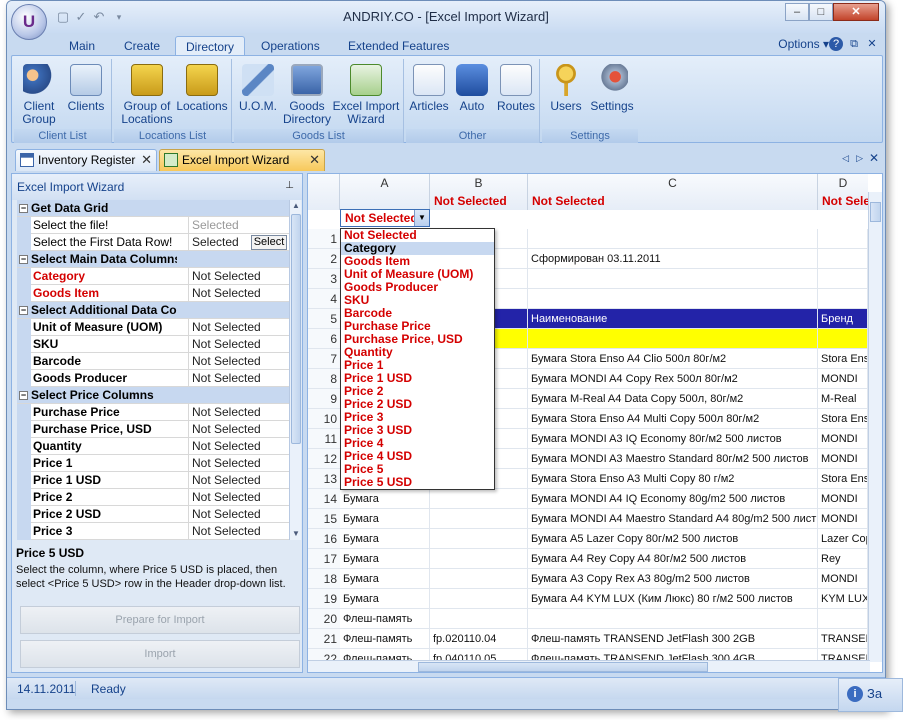 The width and height of the screenshot is (903, 720). Describe the element at coordinates (859, 158) in the screenshot. I see `scroll-right-icon: ▷` at that location.